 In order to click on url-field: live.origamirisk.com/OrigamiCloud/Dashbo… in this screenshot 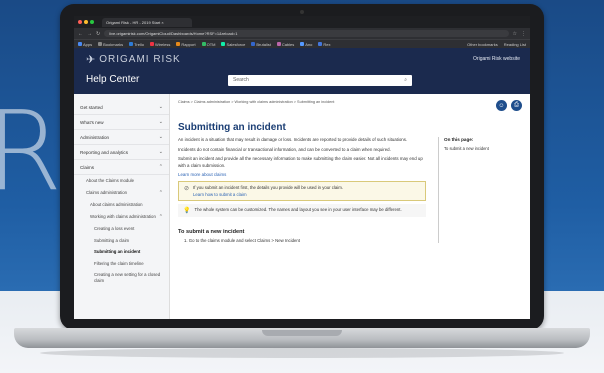, I will do `click(306, 33)`.